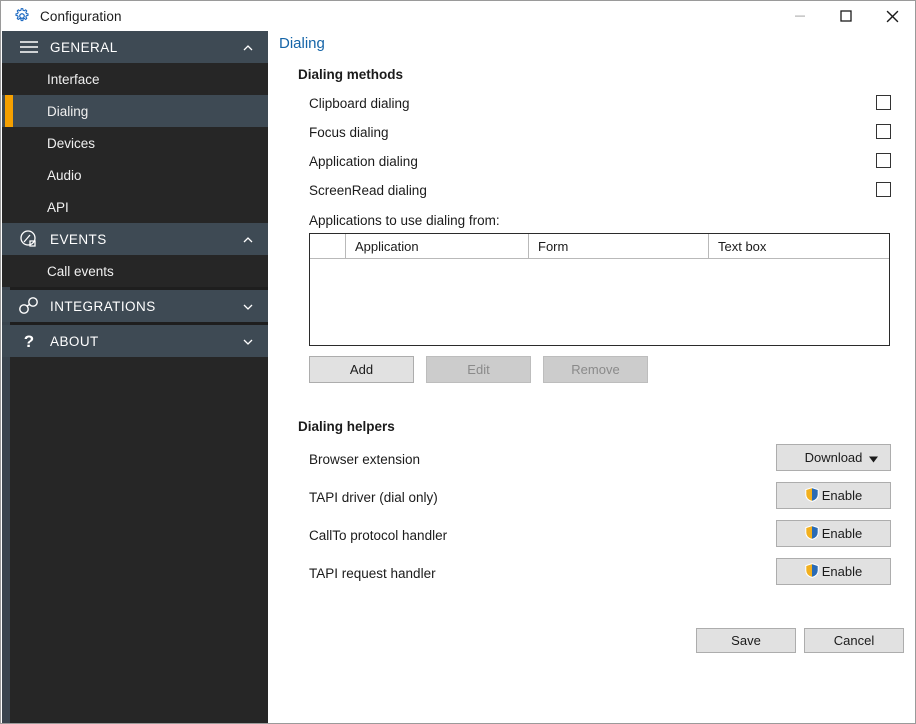 The height and width of the screenshot is (724, 916). Describe the element at coordinates (619, 246) in the screenshot. I see `table-header-form: Form` at that location.